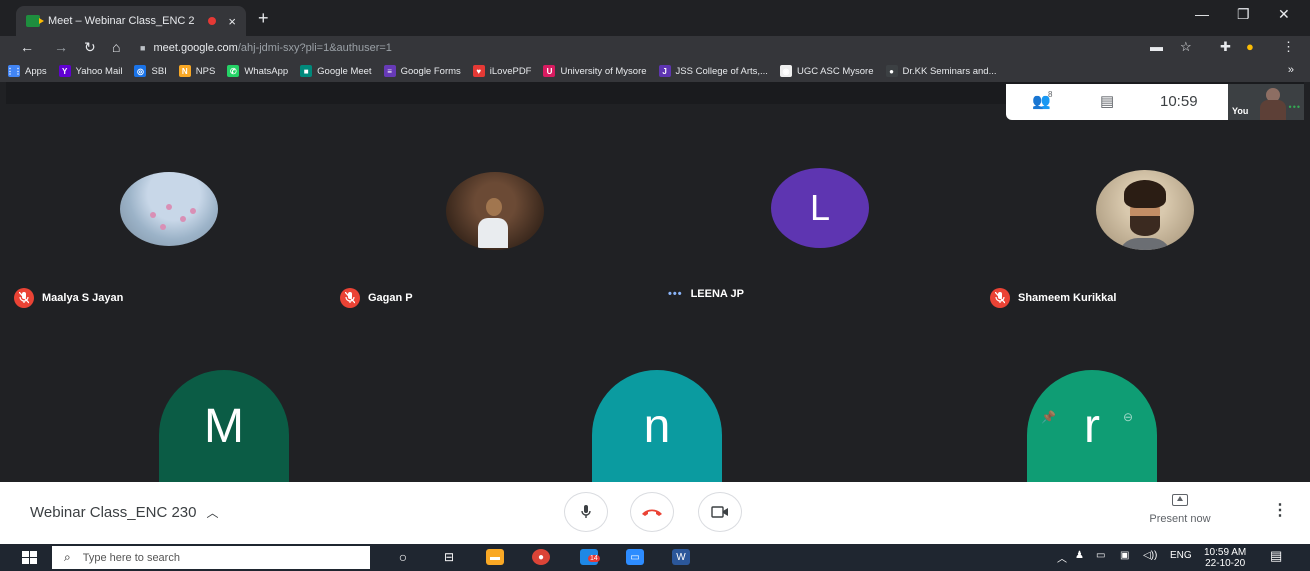 Image resolution: width=1310 pixels, height=571 pixels. What do you see at coordinates (314, 48) in the screenshot?
I see `url-path: /ahj-jdmi-sxy?pli=1&authuser=1` at bounding box center [314, 48].